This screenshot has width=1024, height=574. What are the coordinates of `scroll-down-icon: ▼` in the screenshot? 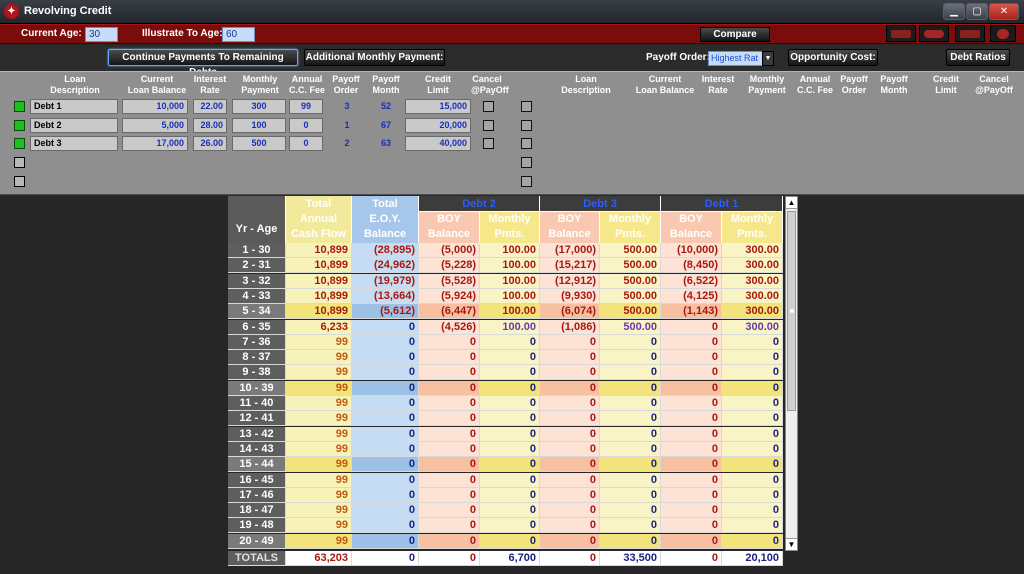 It's located at (791, 544).